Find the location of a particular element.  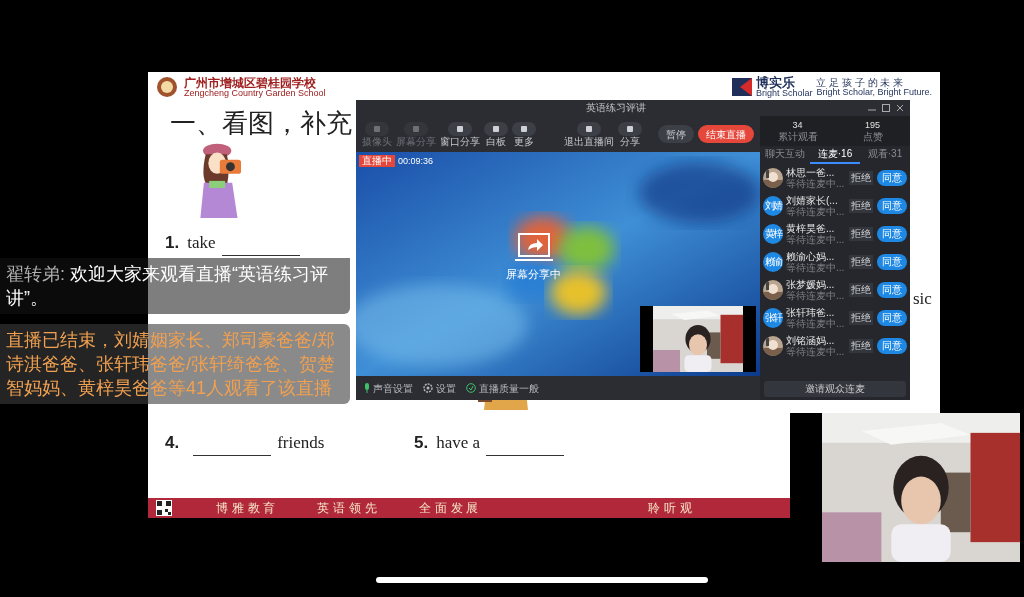

brand-name: 博实乐 is located at coordinates (775, 82).